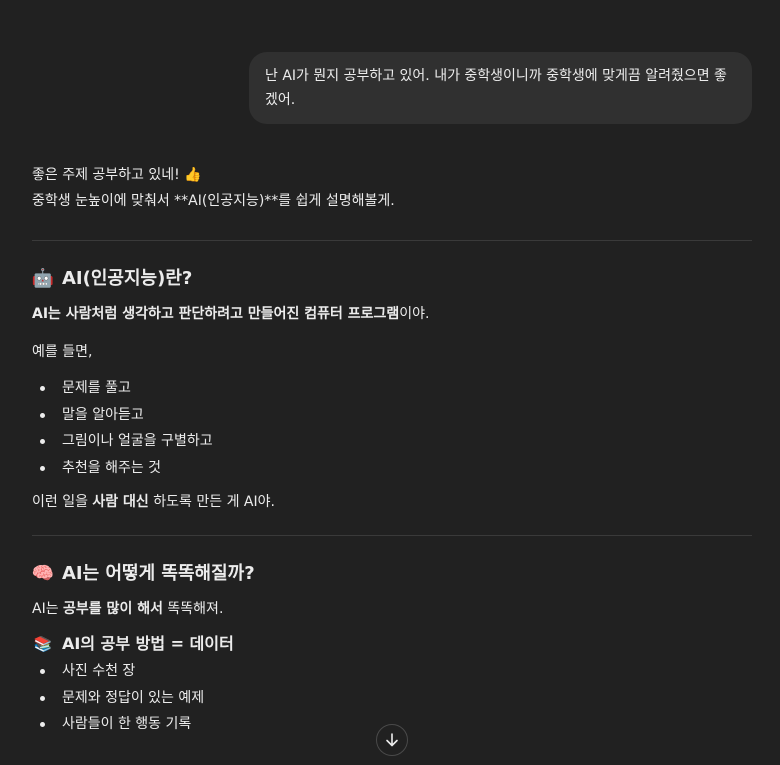 This screenshot has height=765, width=780. Describe the element at coordinates (128, 609) in the screenshot. I see `lead-paragraph: AI는 공부를 많이 해서 똑똑해져.` at that location.